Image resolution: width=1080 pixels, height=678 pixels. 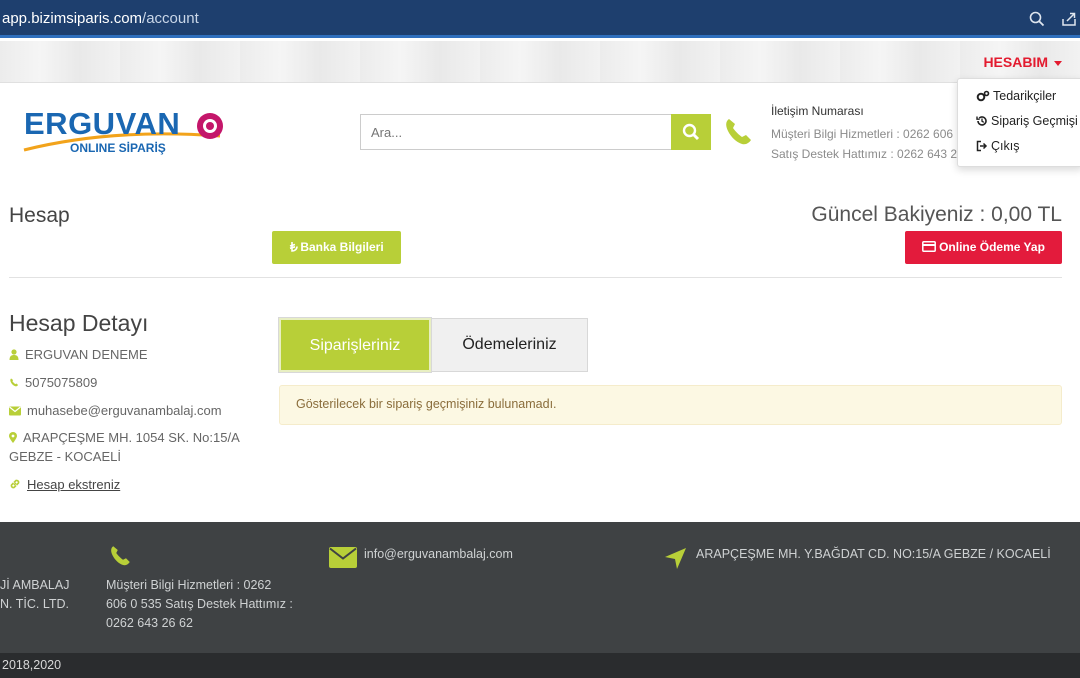 I want to click on logo-tagline-text: ONLINE SİPARİŞ, so click(x=118, y=148).